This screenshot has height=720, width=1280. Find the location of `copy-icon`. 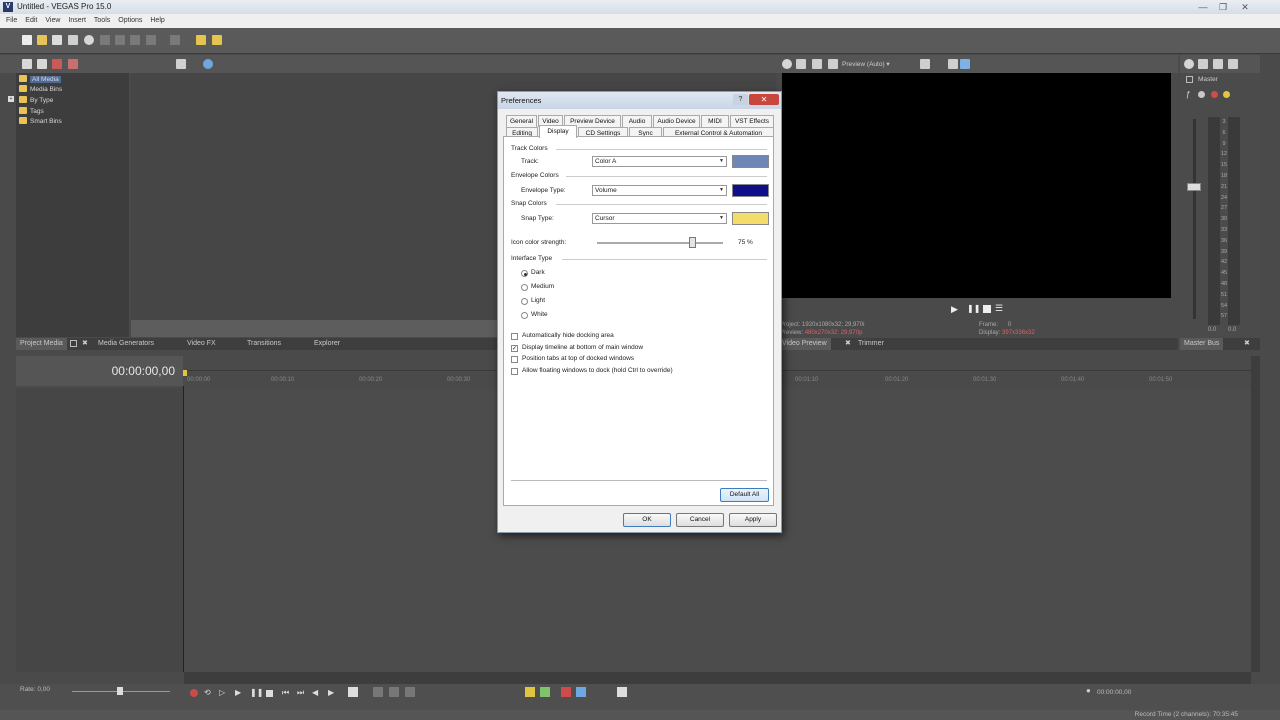

copy-icon is located at coordinates (120, 40).